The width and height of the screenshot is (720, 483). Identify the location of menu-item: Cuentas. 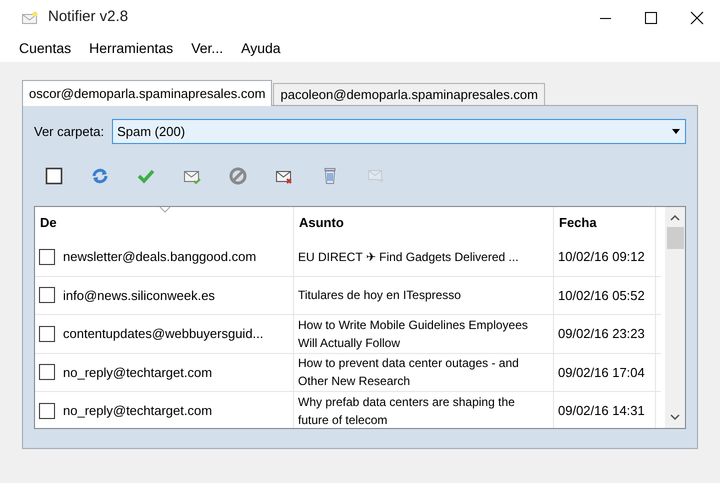
(45, 48).